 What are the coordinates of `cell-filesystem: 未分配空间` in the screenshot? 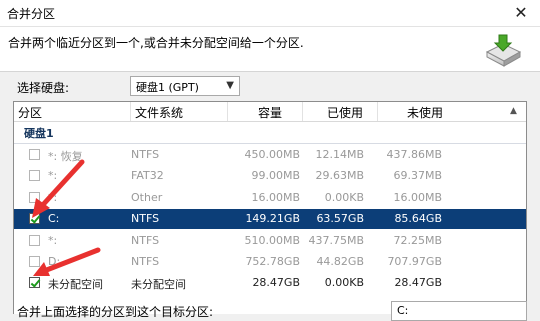 It's located at (158, 285).